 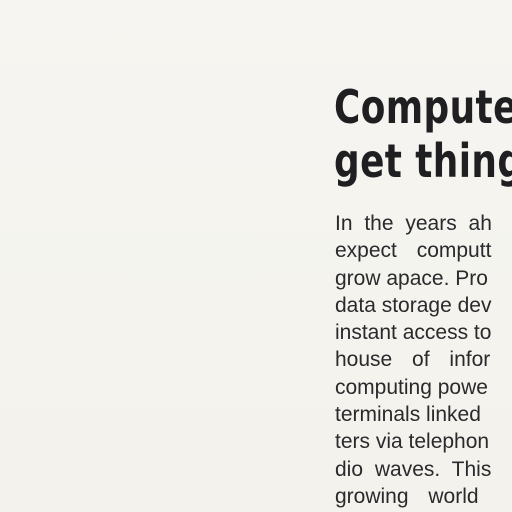 I want to click on body-line: dio waves. This, so click(x=413, y=469).